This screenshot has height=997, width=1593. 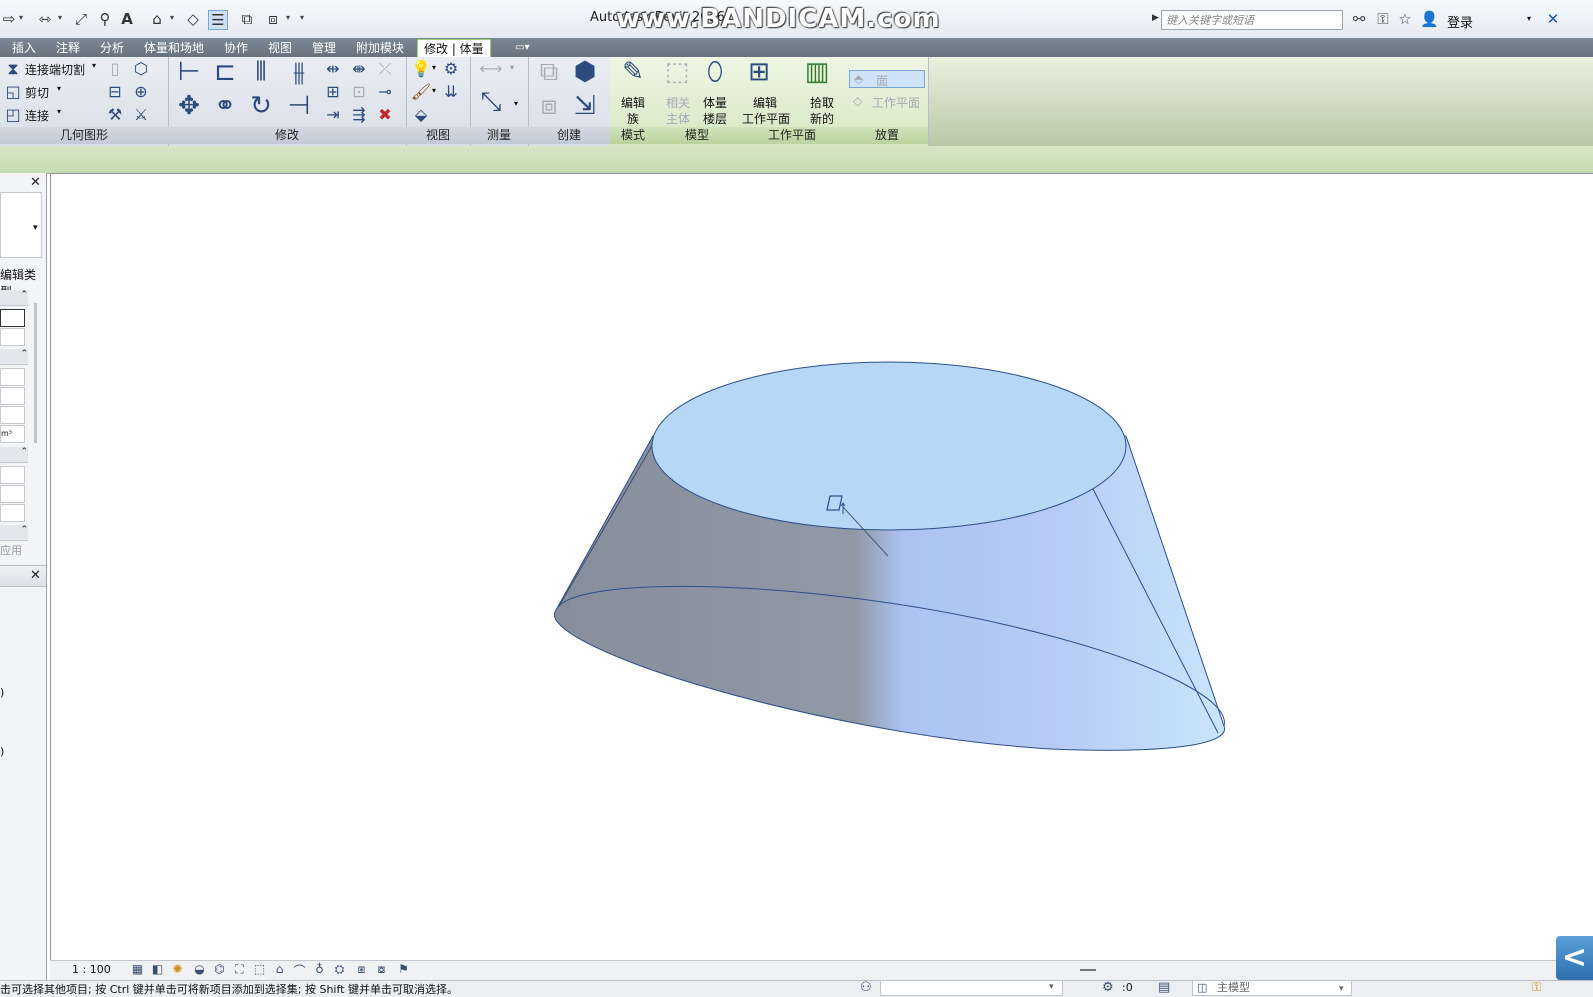 I want to click on worksets-icon: ⚇, so click(x=866, y=987).